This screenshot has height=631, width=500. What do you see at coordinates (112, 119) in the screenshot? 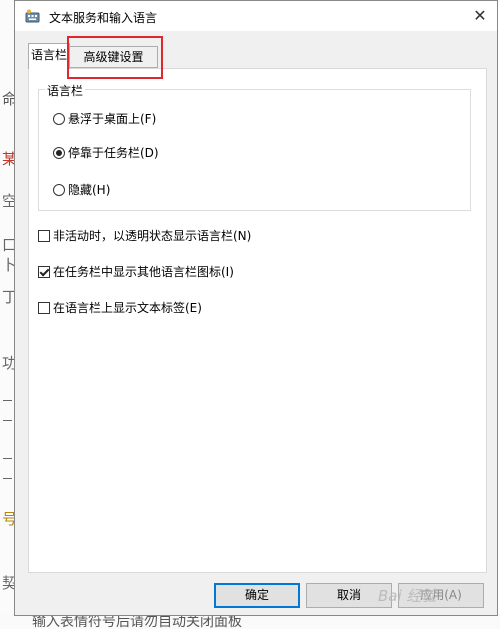
I see `radio-label: 悬浮于桌面上(F)` at bounding box center [112, 119].